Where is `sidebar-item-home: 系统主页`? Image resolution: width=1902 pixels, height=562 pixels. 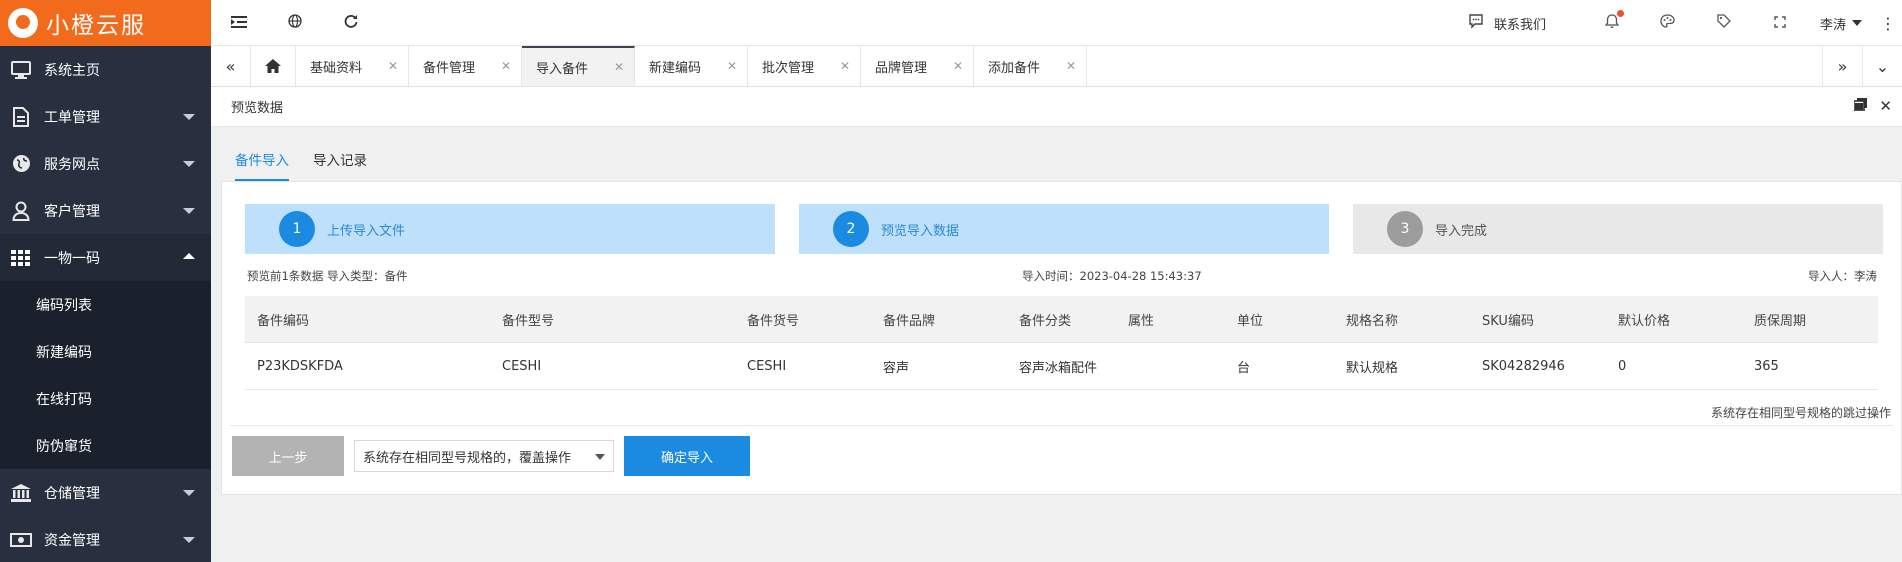
sidebar-item-home: 系统主页 is located at coordinates (105, 69).